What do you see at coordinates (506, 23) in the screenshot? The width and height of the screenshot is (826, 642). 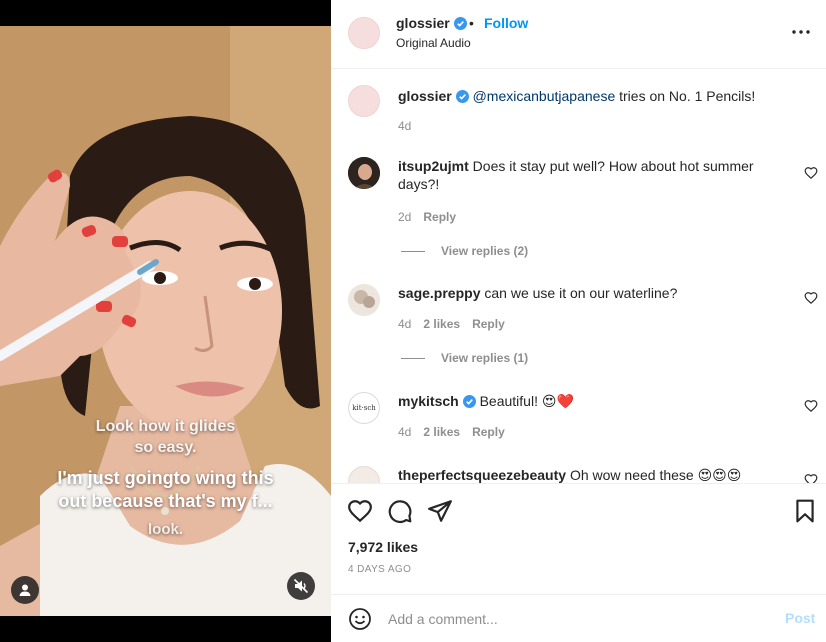 I see `follow-button: Follow` at bounding box center [506, 23].